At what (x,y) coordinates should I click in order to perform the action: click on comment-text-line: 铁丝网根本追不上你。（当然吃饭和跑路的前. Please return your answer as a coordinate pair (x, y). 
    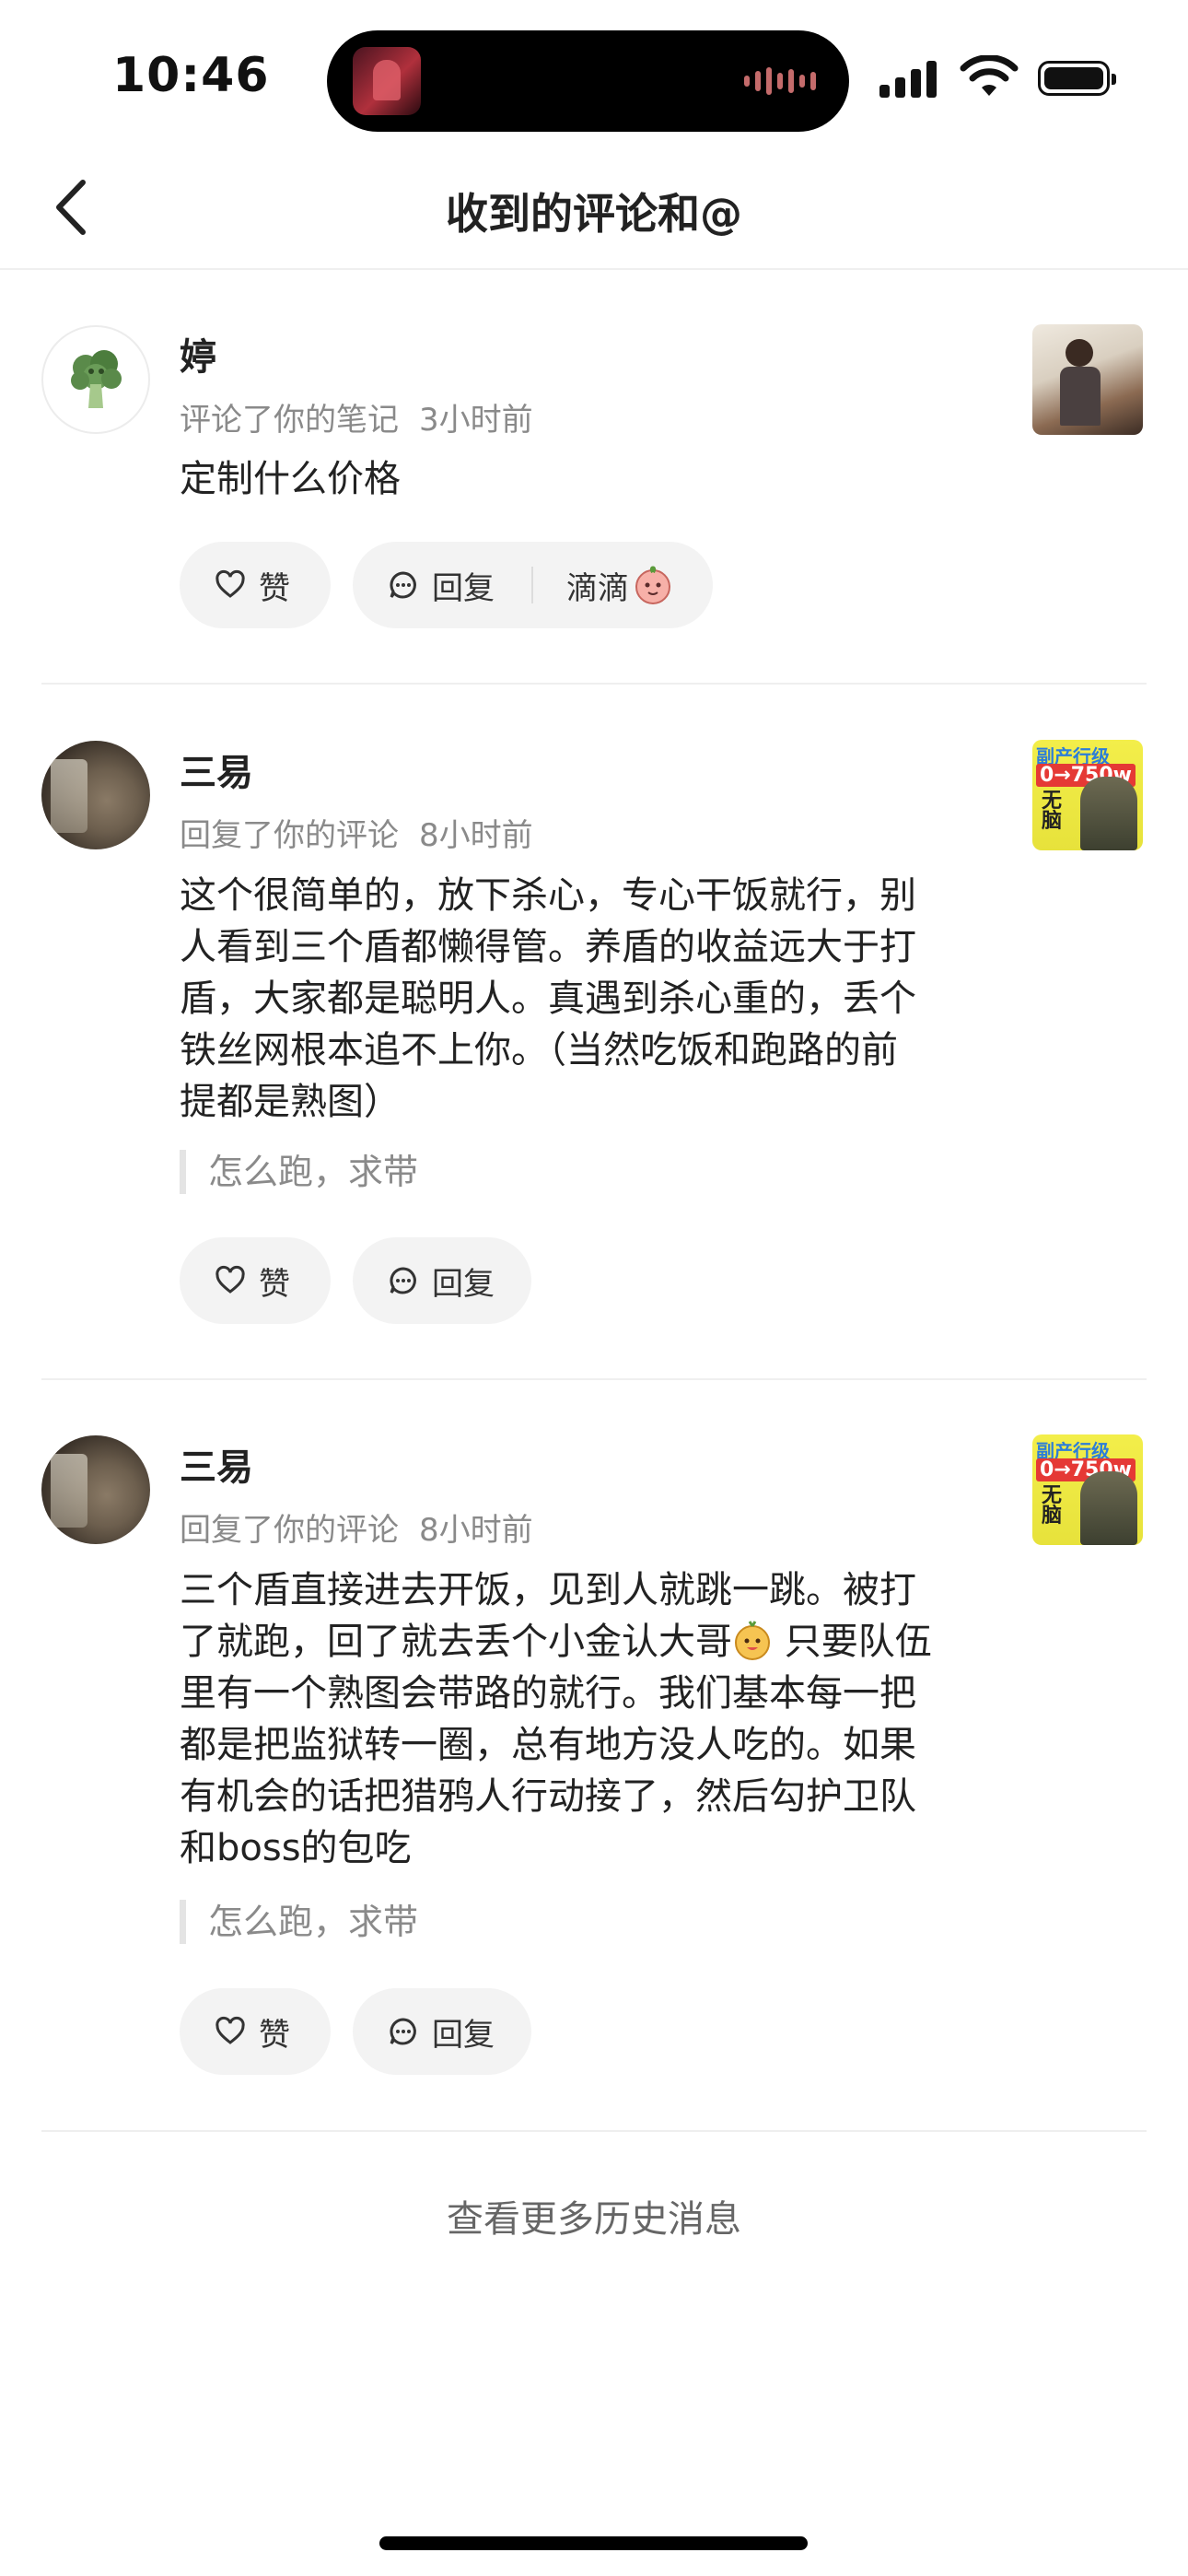
    Looking at the image, I should click on (539, 1050).